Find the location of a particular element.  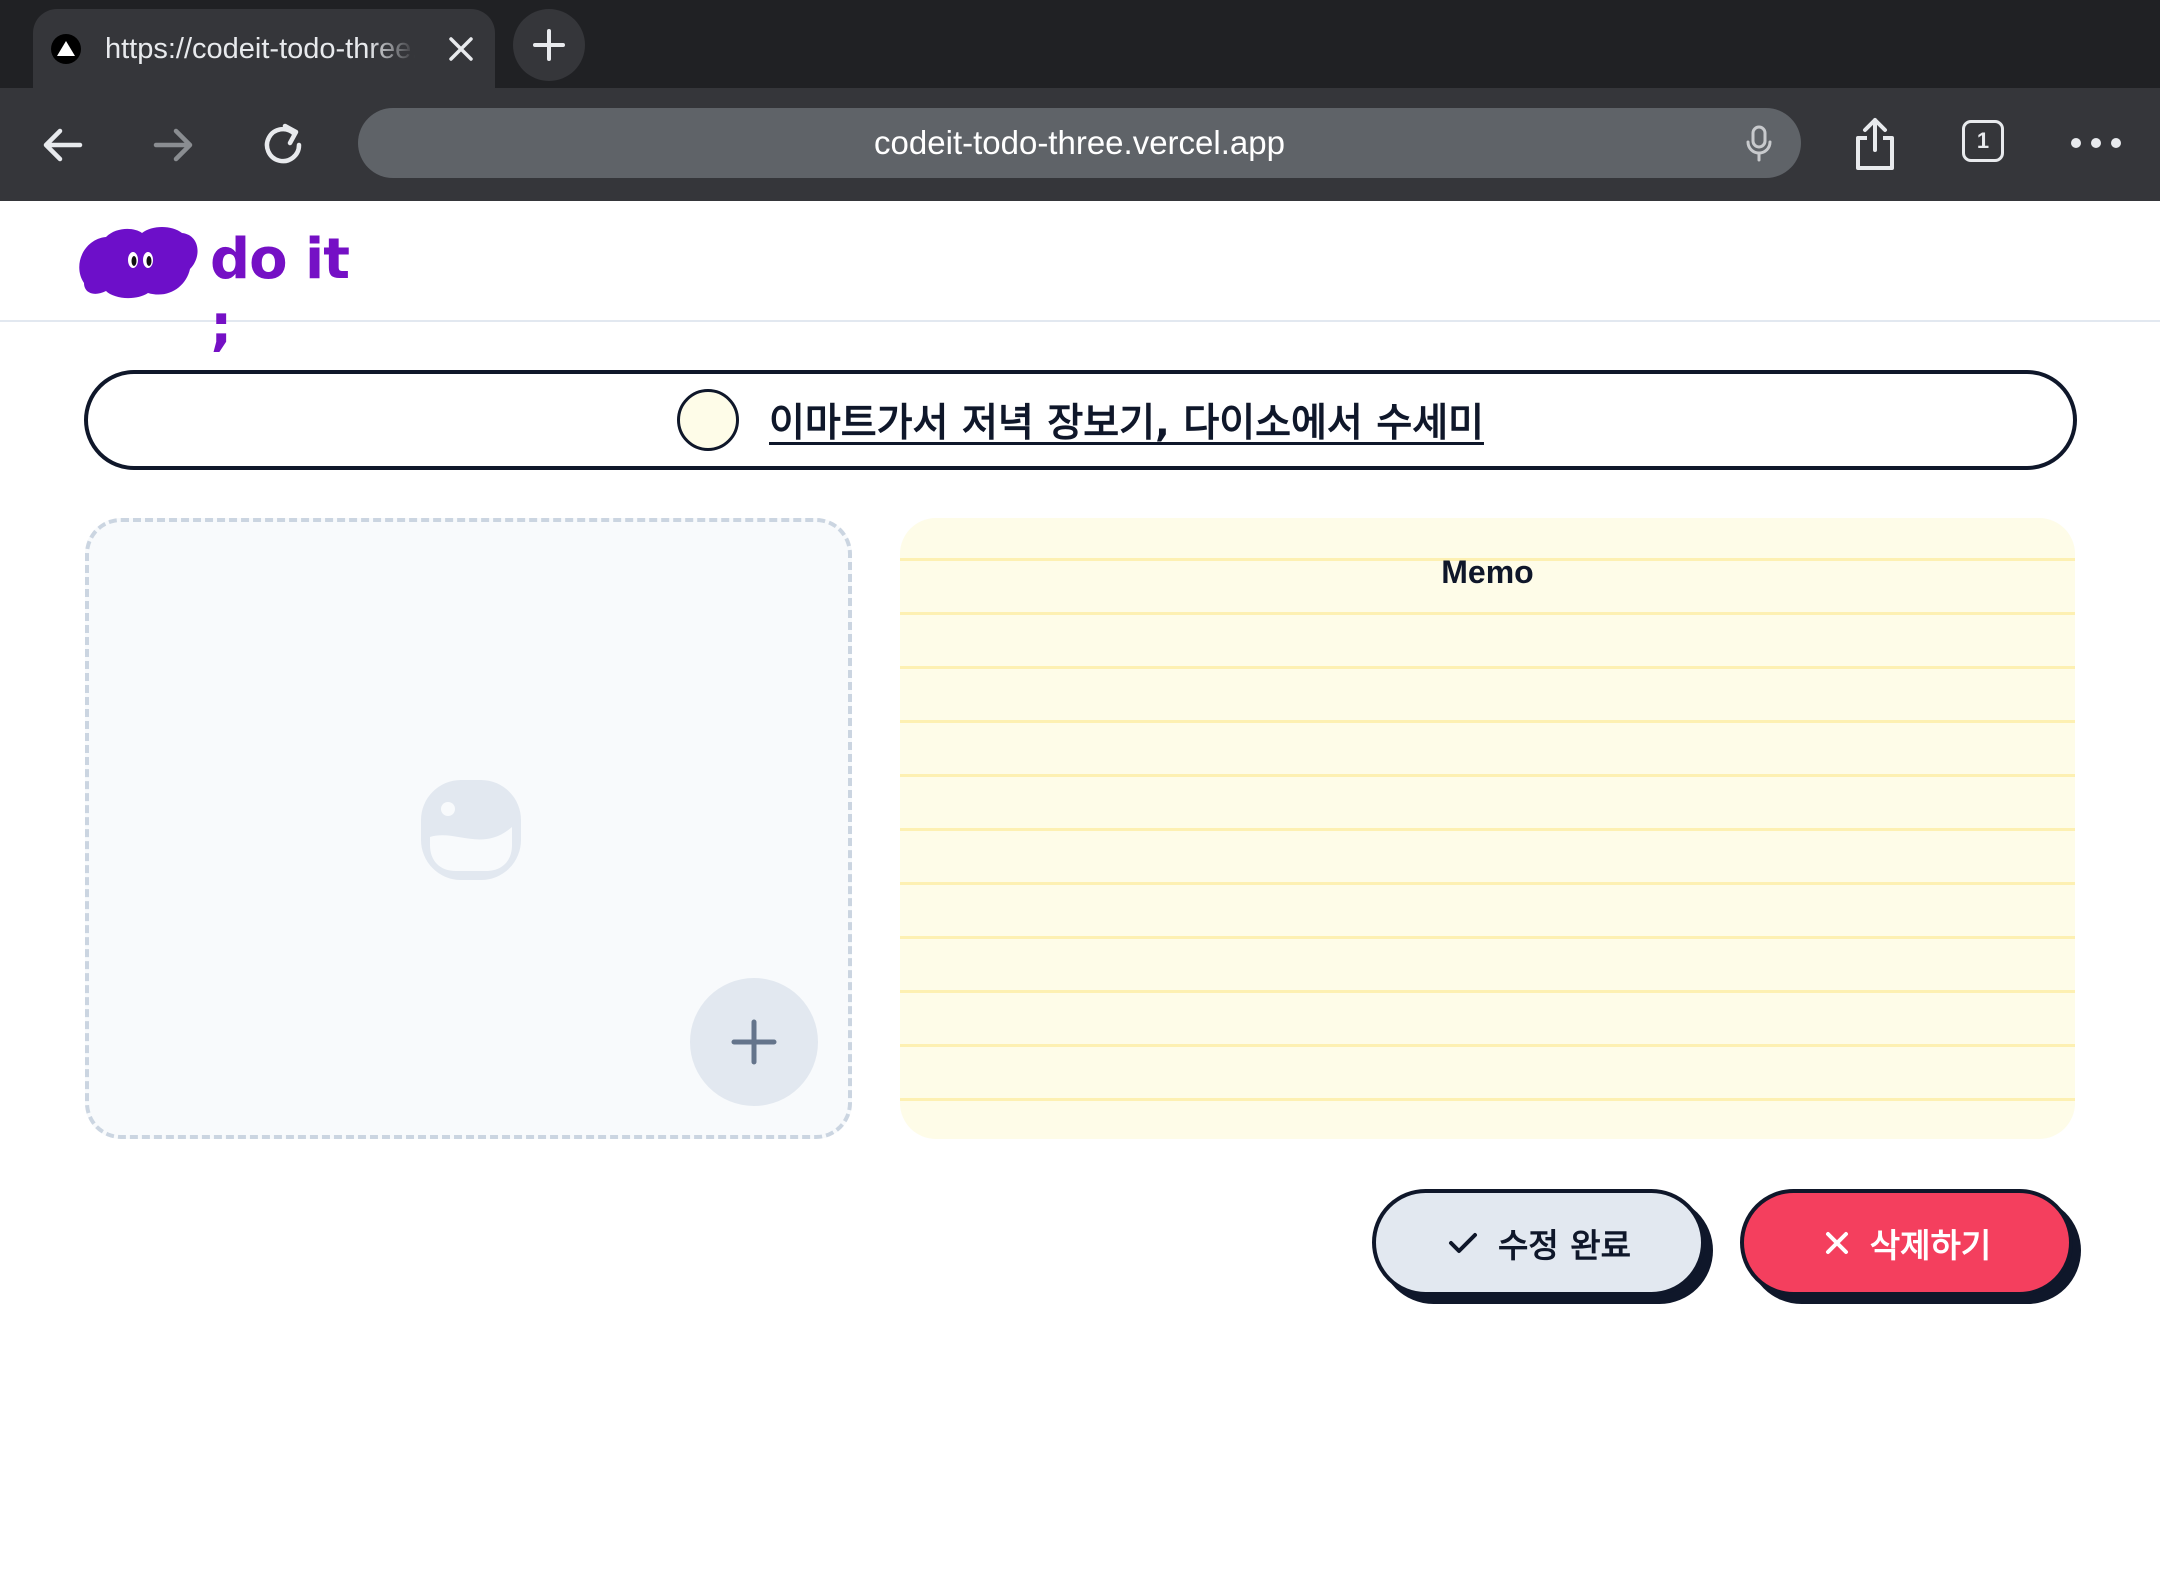

edit-complete-button: 수정 완료 is located at coordinates (1538, 1242).